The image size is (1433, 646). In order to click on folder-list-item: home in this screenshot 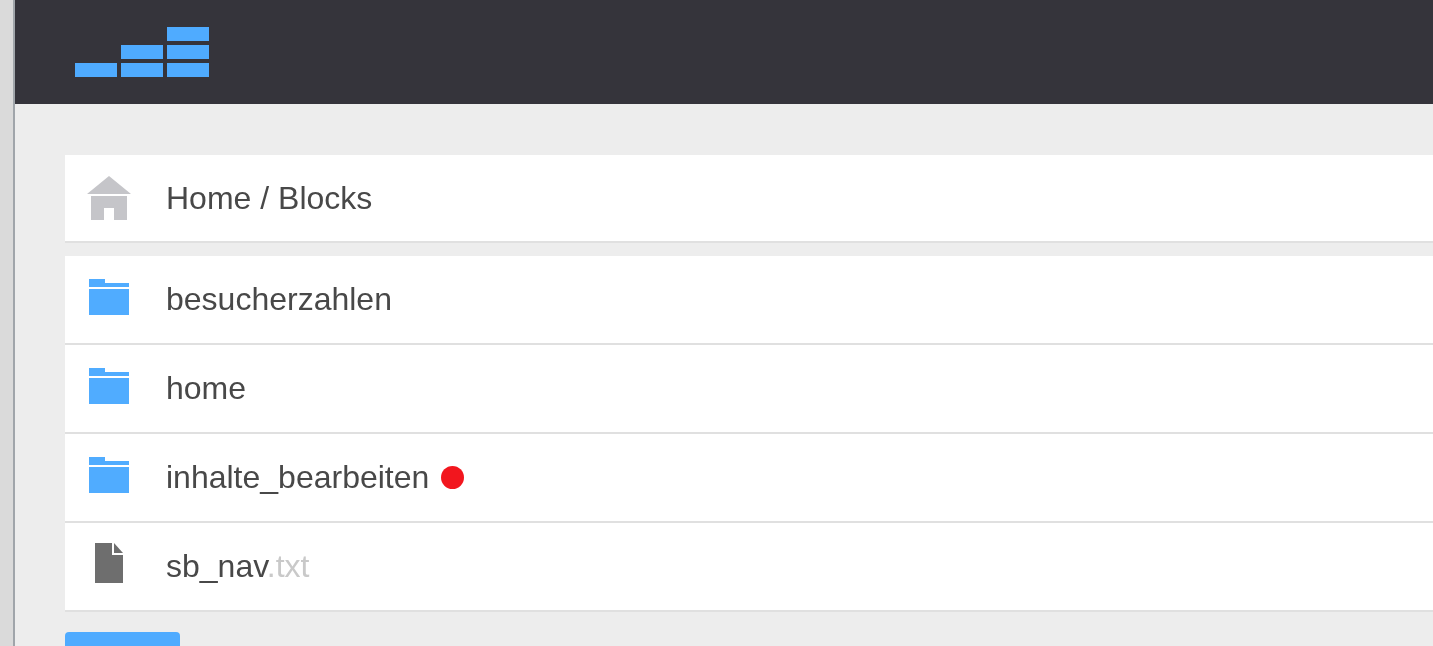, I will do `click(749, 389)`.